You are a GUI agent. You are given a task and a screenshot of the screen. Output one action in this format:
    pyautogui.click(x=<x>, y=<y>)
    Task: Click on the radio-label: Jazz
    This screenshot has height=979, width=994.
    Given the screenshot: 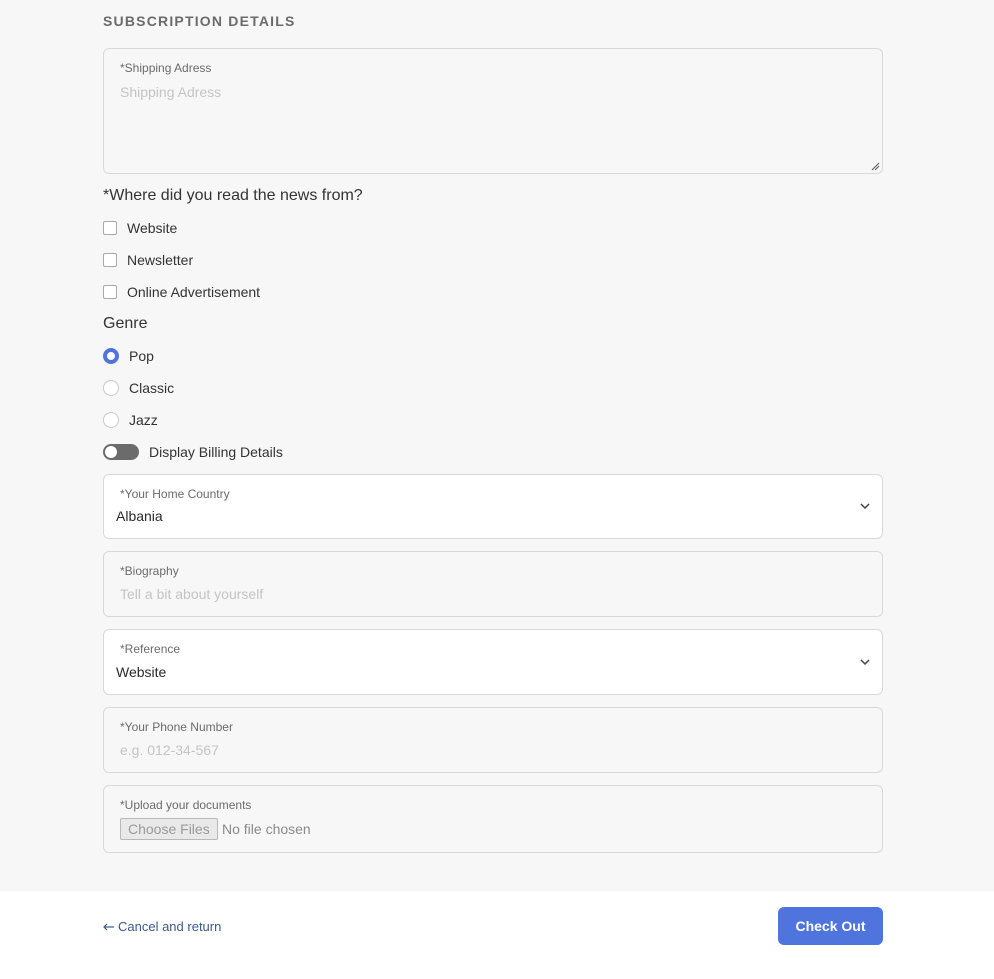 What is the action you would take?
    pyautogui.click(x=143, y=420)
    